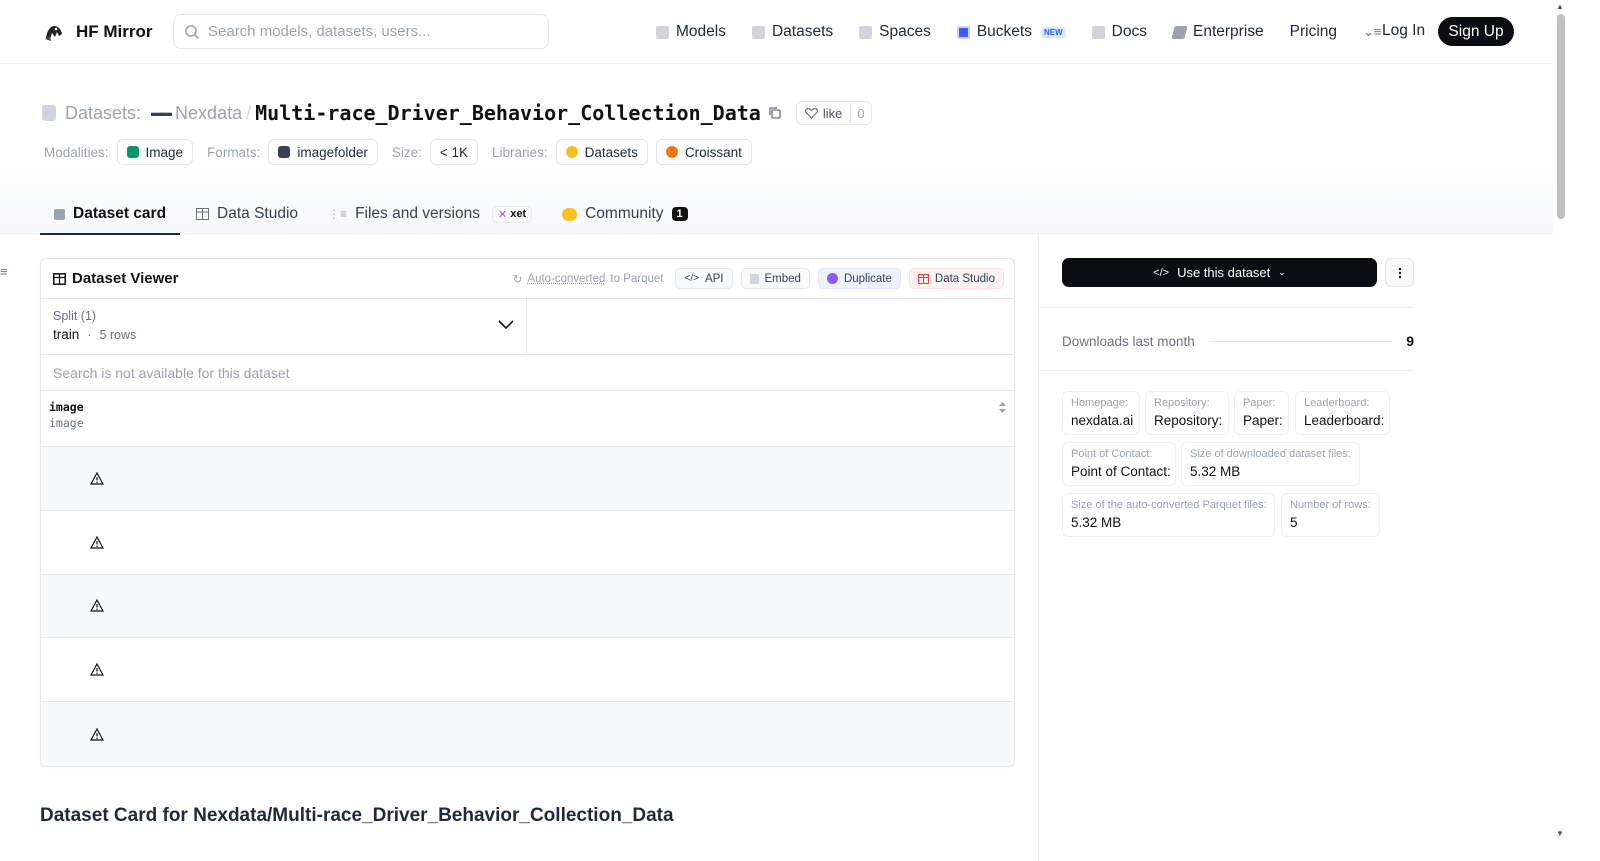 This screenshot has height=861, width=1600. Describe the element at coordinates (1313, 32) in the screenshot. I see `nav-pricing: Pricing` at that location.